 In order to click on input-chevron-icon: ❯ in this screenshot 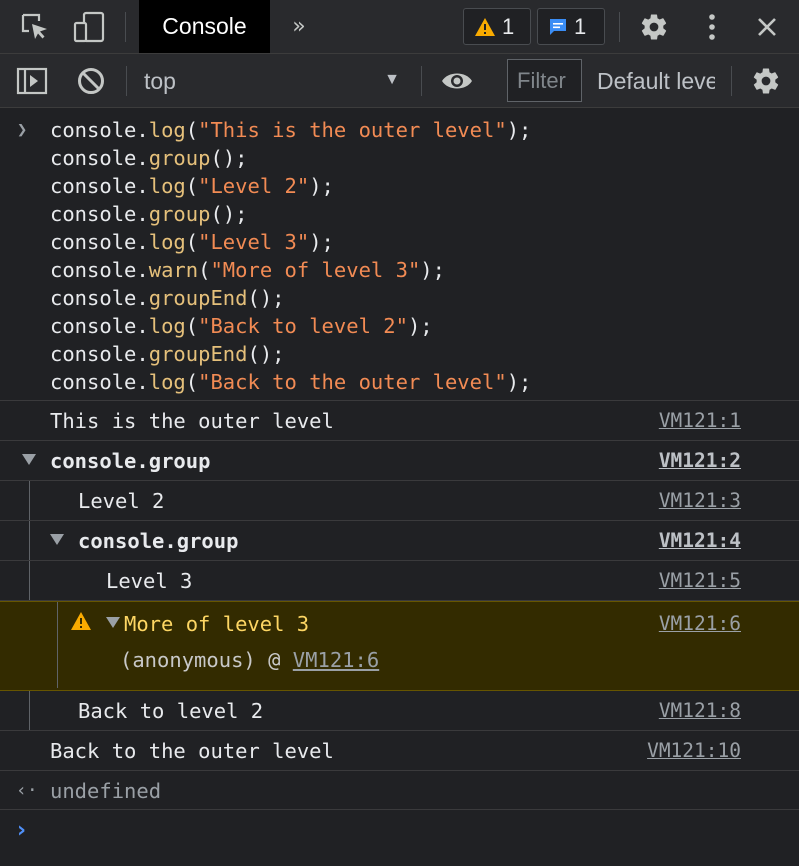, I will do `click(22, 130)`.